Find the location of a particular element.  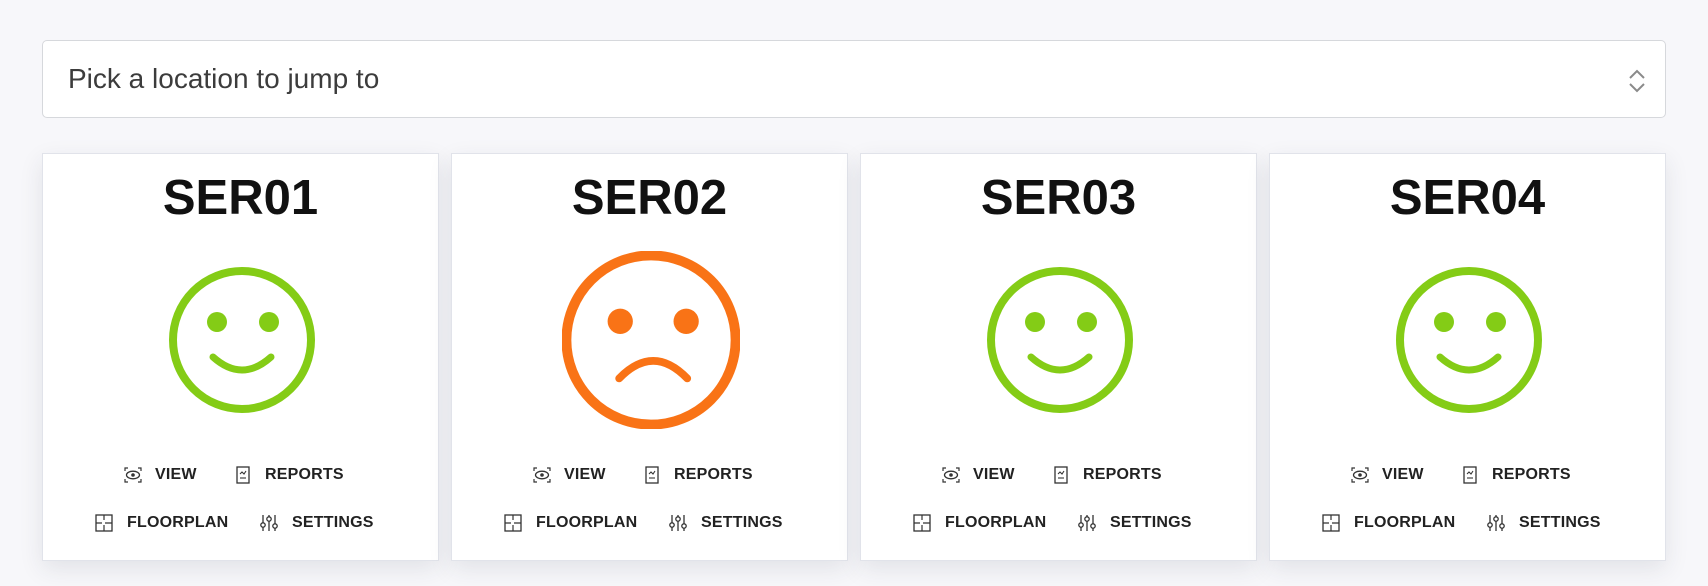

chevron-up-down-icon is located at coordinates (1637, 81).